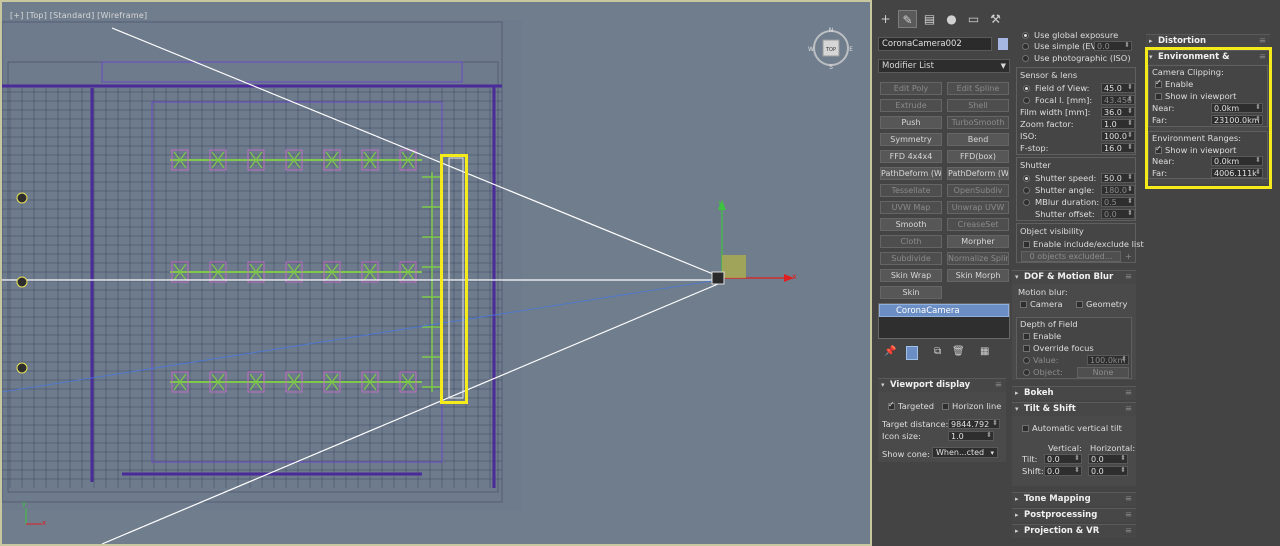 The width and height of the screenshot is (1280, 546). What do you see at coordinates (995, 19) in the screenshot?
I see `utilities-icon: ⚒` at bounding box center [995, 19].